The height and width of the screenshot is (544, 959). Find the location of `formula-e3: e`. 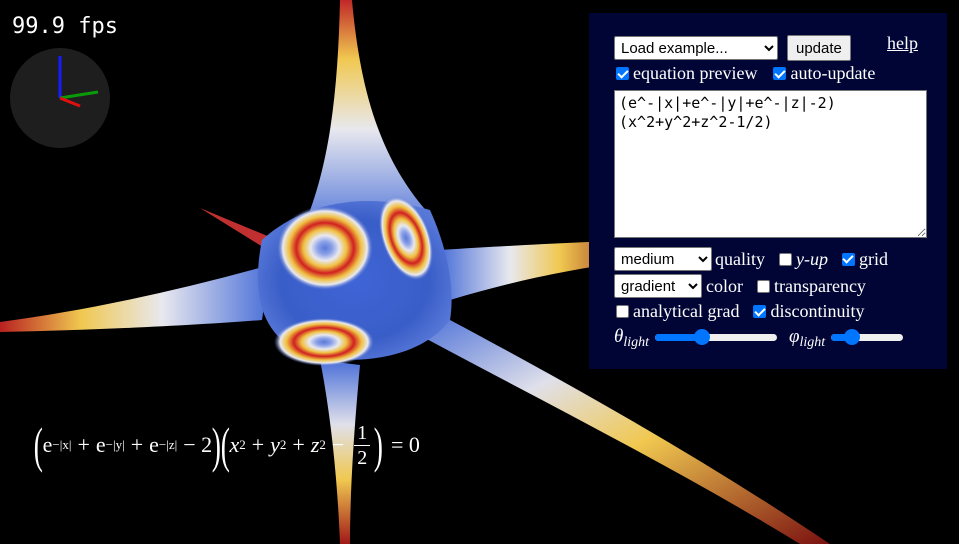

formula-e3: e is located at coordinates (154, 444).